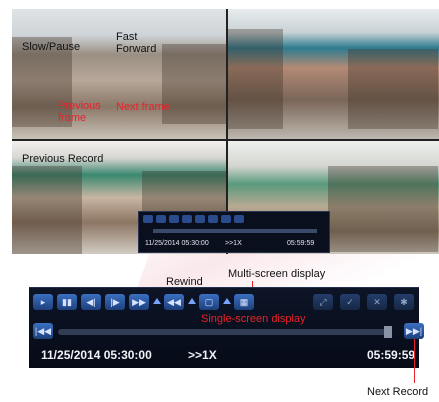 The image size is (439, 402). Describe the element at coordinates (187, 219) in the screenshot. I see `mini-next-frame-button` at that location.